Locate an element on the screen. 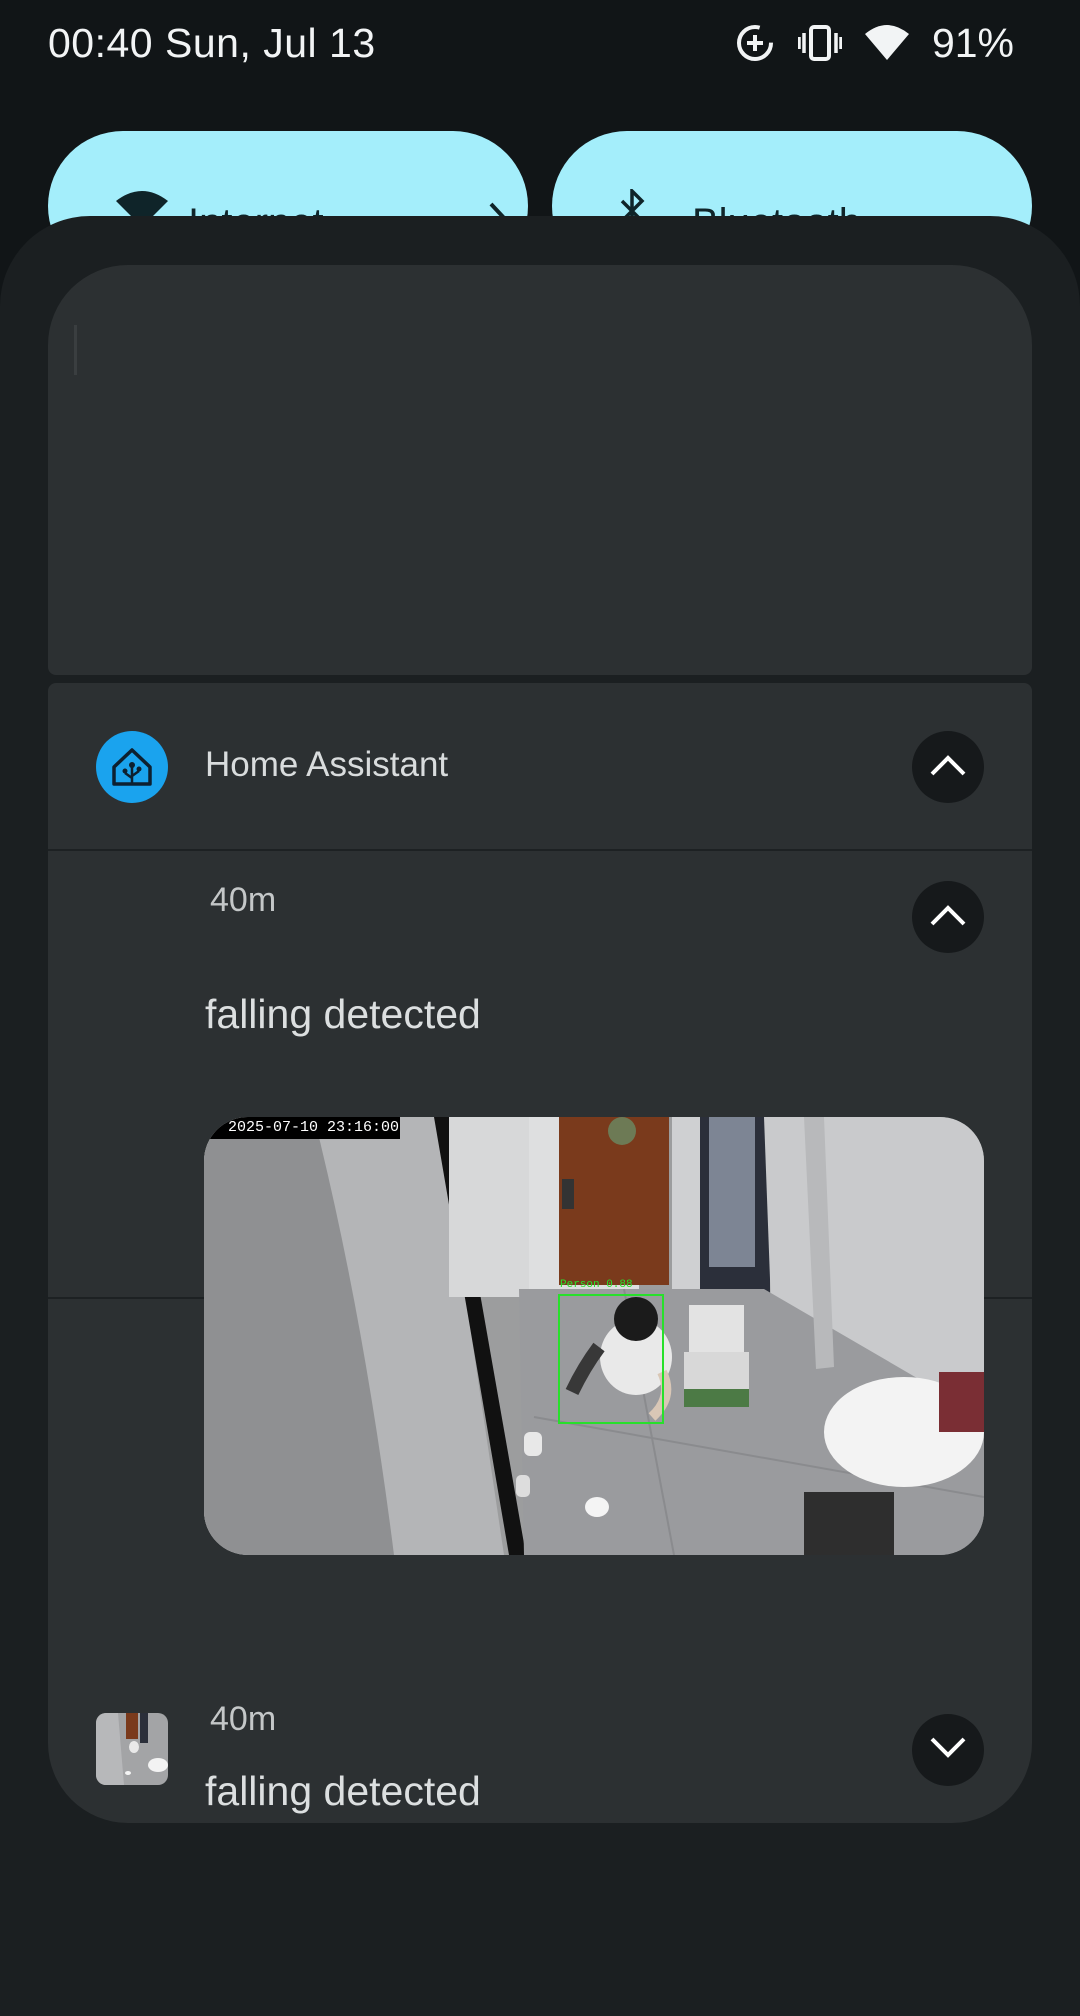 This screenshot has width=1080, height=2016. status-icons: 91% is located at coordinates (874, 43).